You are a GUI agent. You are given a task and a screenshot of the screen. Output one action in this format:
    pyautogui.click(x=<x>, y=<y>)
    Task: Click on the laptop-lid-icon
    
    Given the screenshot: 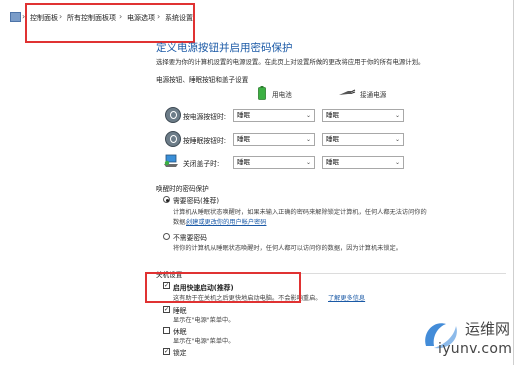 What is the action you would take?
    pyautogui.click(x=171, y=161)
    